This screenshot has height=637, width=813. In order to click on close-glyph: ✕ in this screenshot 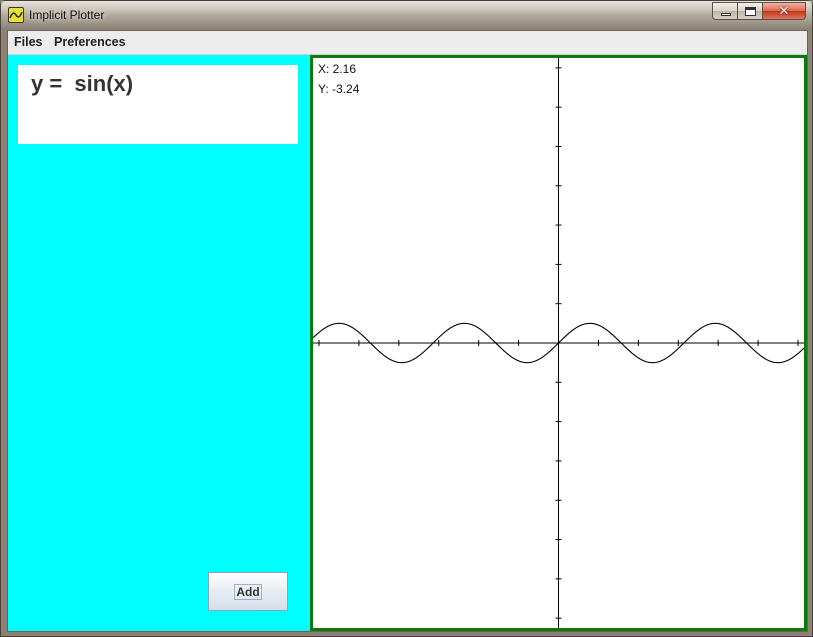, I will do `click(784, 11)`.